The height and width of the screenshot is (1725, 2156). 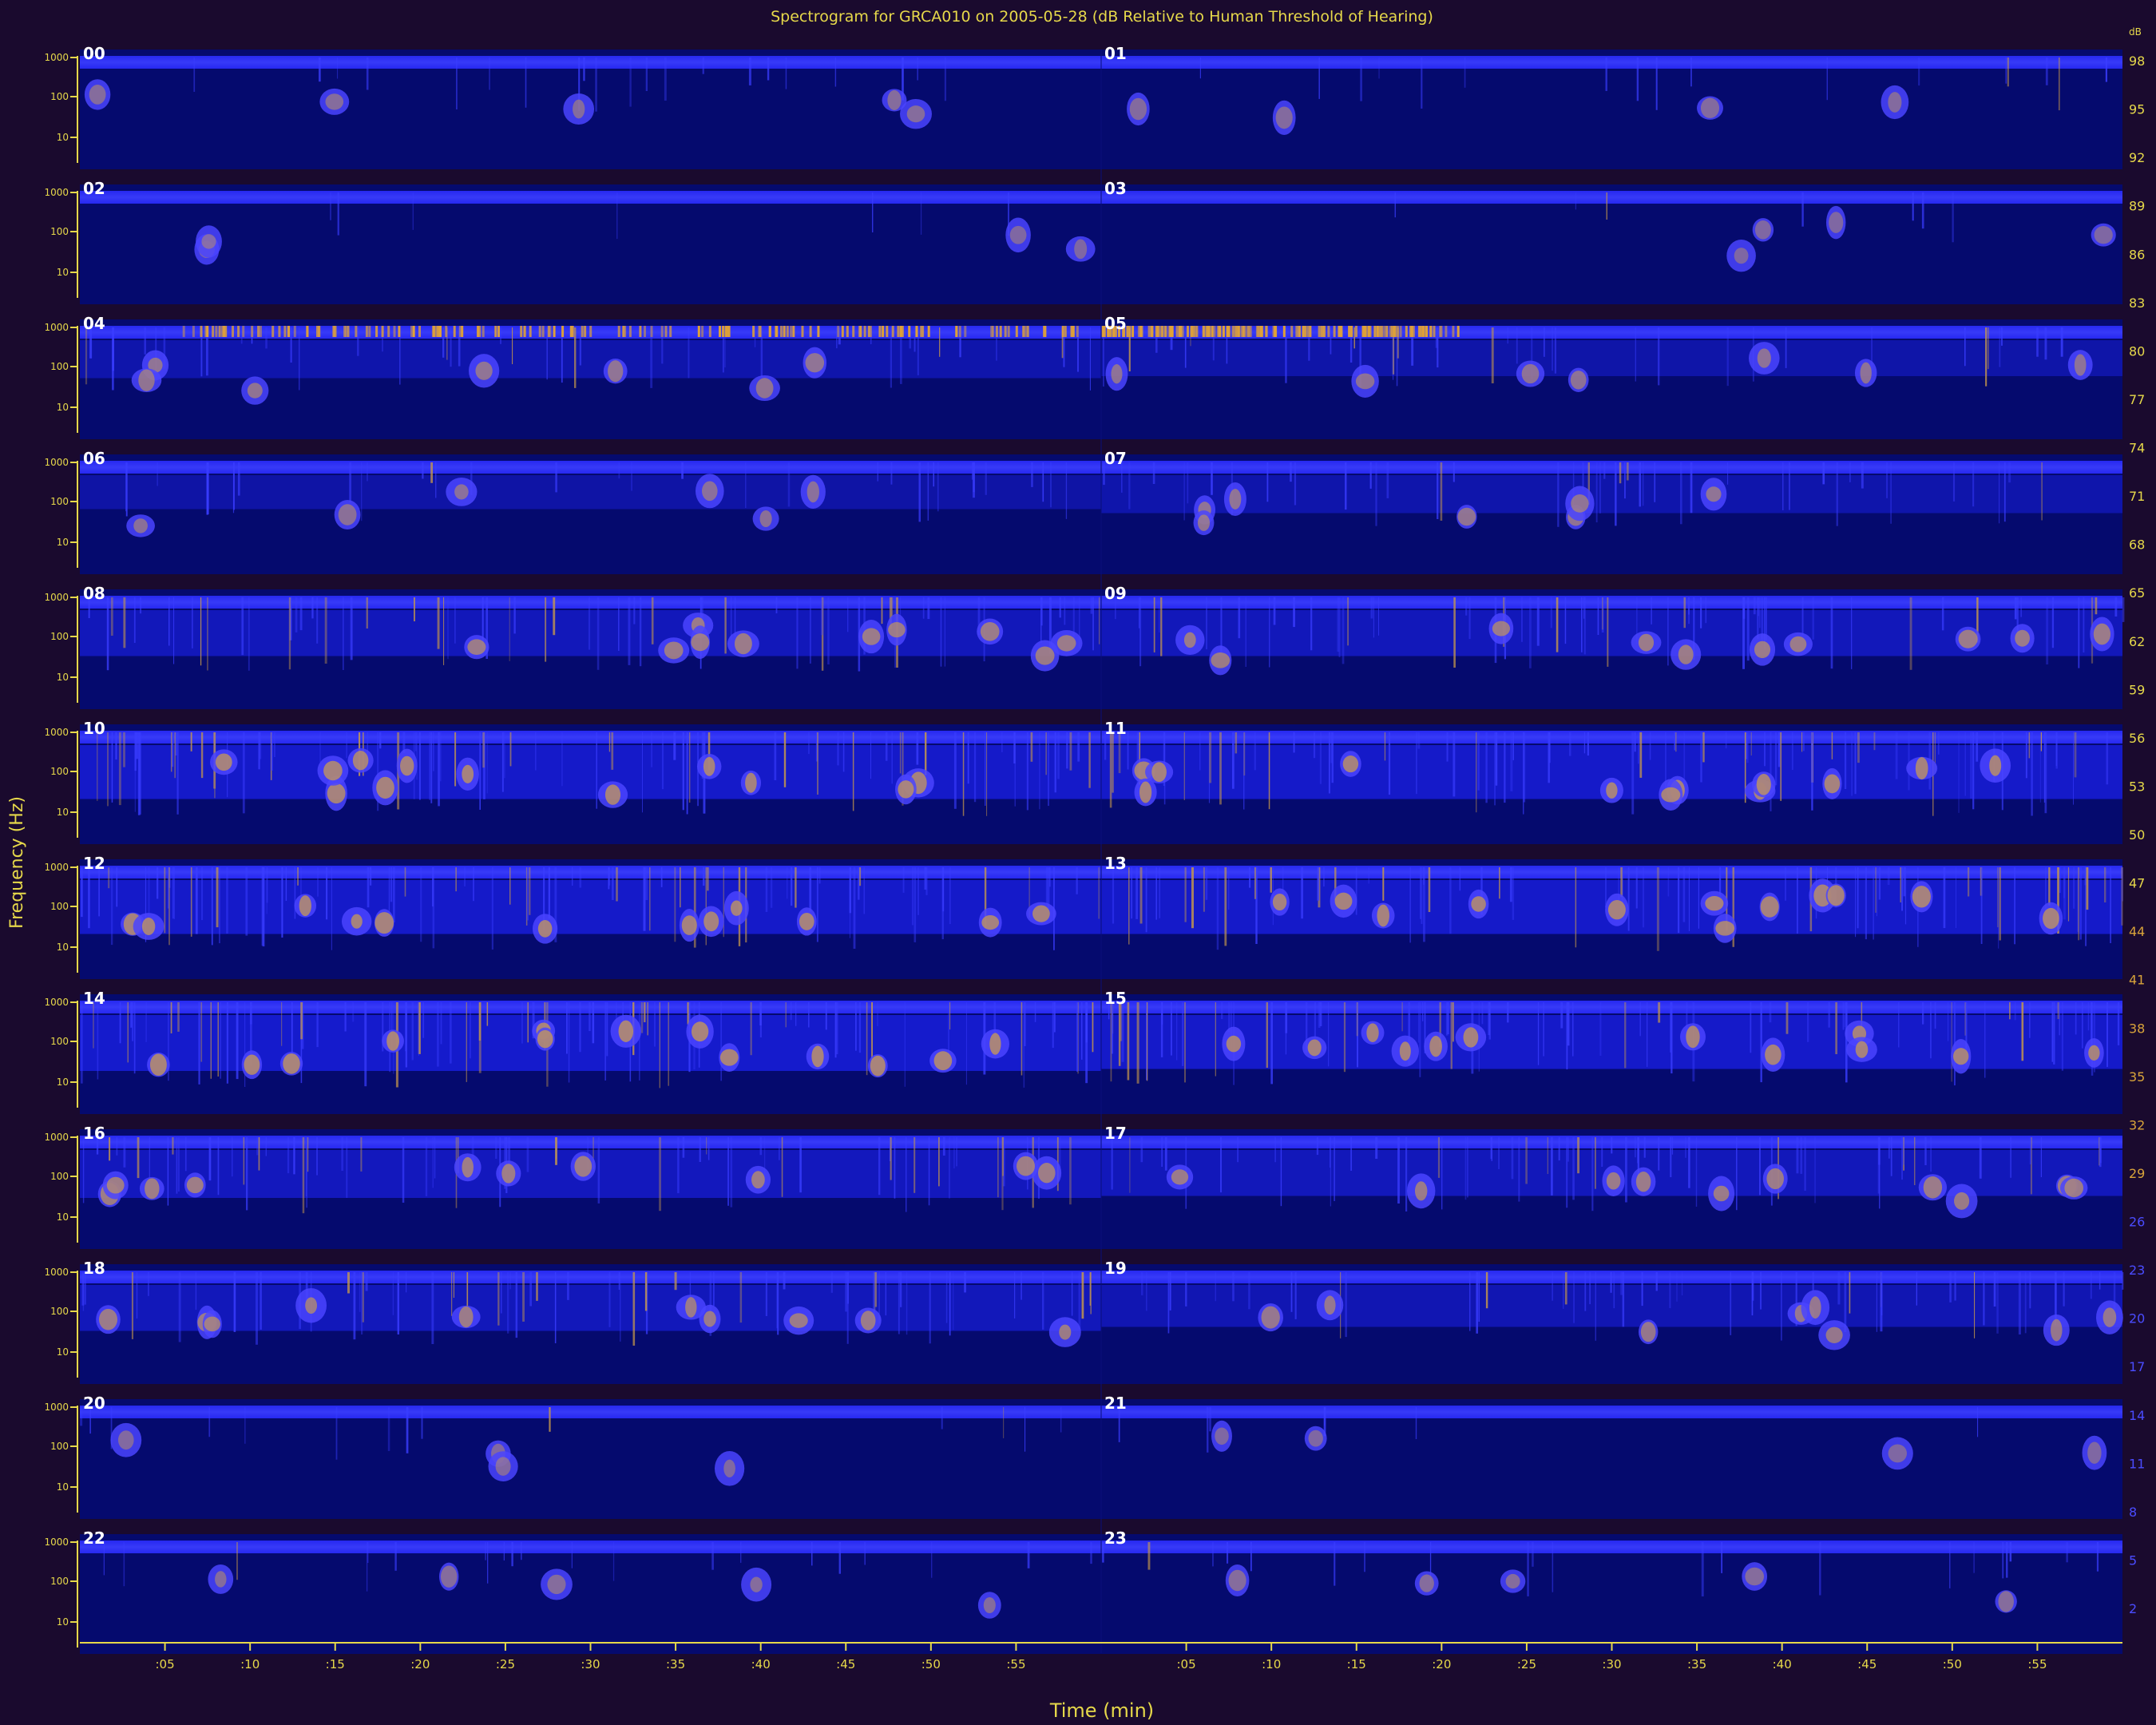 What do you see at coordinates (2137, 61) in the screenshot?
I see `db-scale-label: 98` at bounding box center [2137, 61].